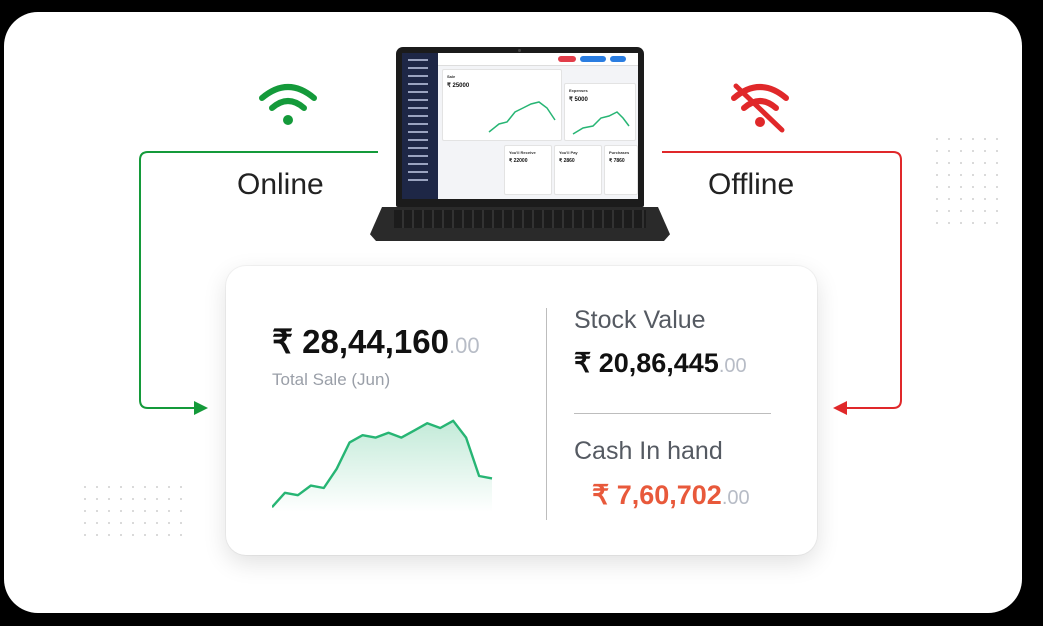 The width and height of the screenshot is (1043, 626). I want to click on screen-sale-amount: ₹ 25000, so click(458, 86).